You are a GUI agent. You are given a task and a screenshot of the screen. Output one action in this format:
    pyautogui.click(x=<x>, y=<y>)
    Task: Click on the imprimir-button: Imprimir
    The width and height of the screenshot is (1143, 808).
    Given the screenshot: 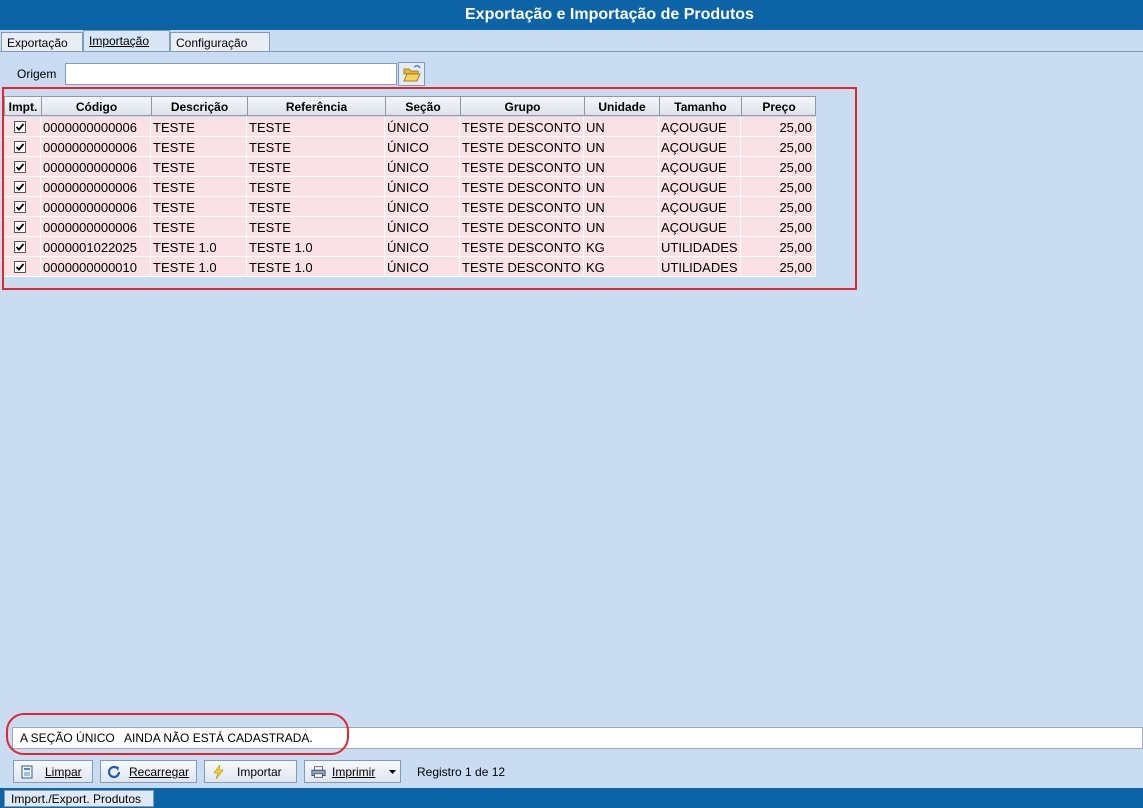 What is the action you would take?
    pyautogui.click(x=352, y=771)
    